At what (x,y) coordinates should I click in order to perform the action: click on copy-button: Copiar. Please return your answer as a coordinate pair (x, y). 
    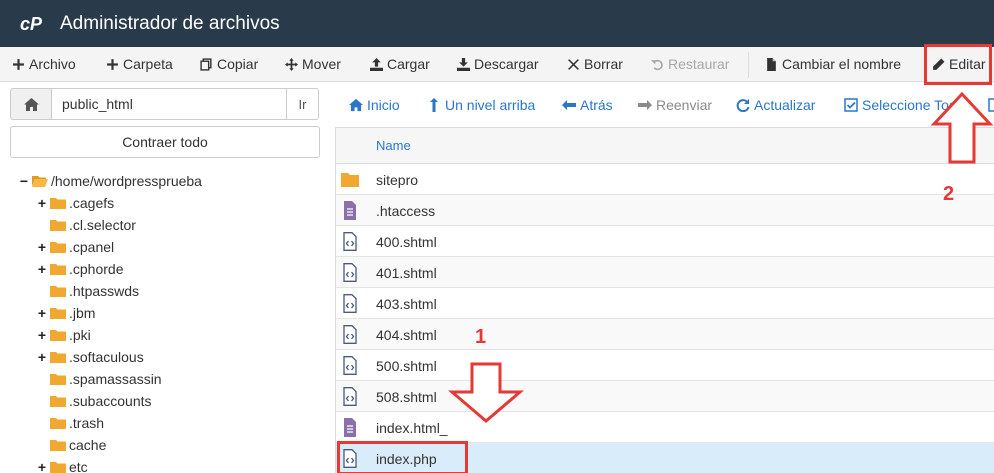
    Looking at the image, I should click on (229, 64).